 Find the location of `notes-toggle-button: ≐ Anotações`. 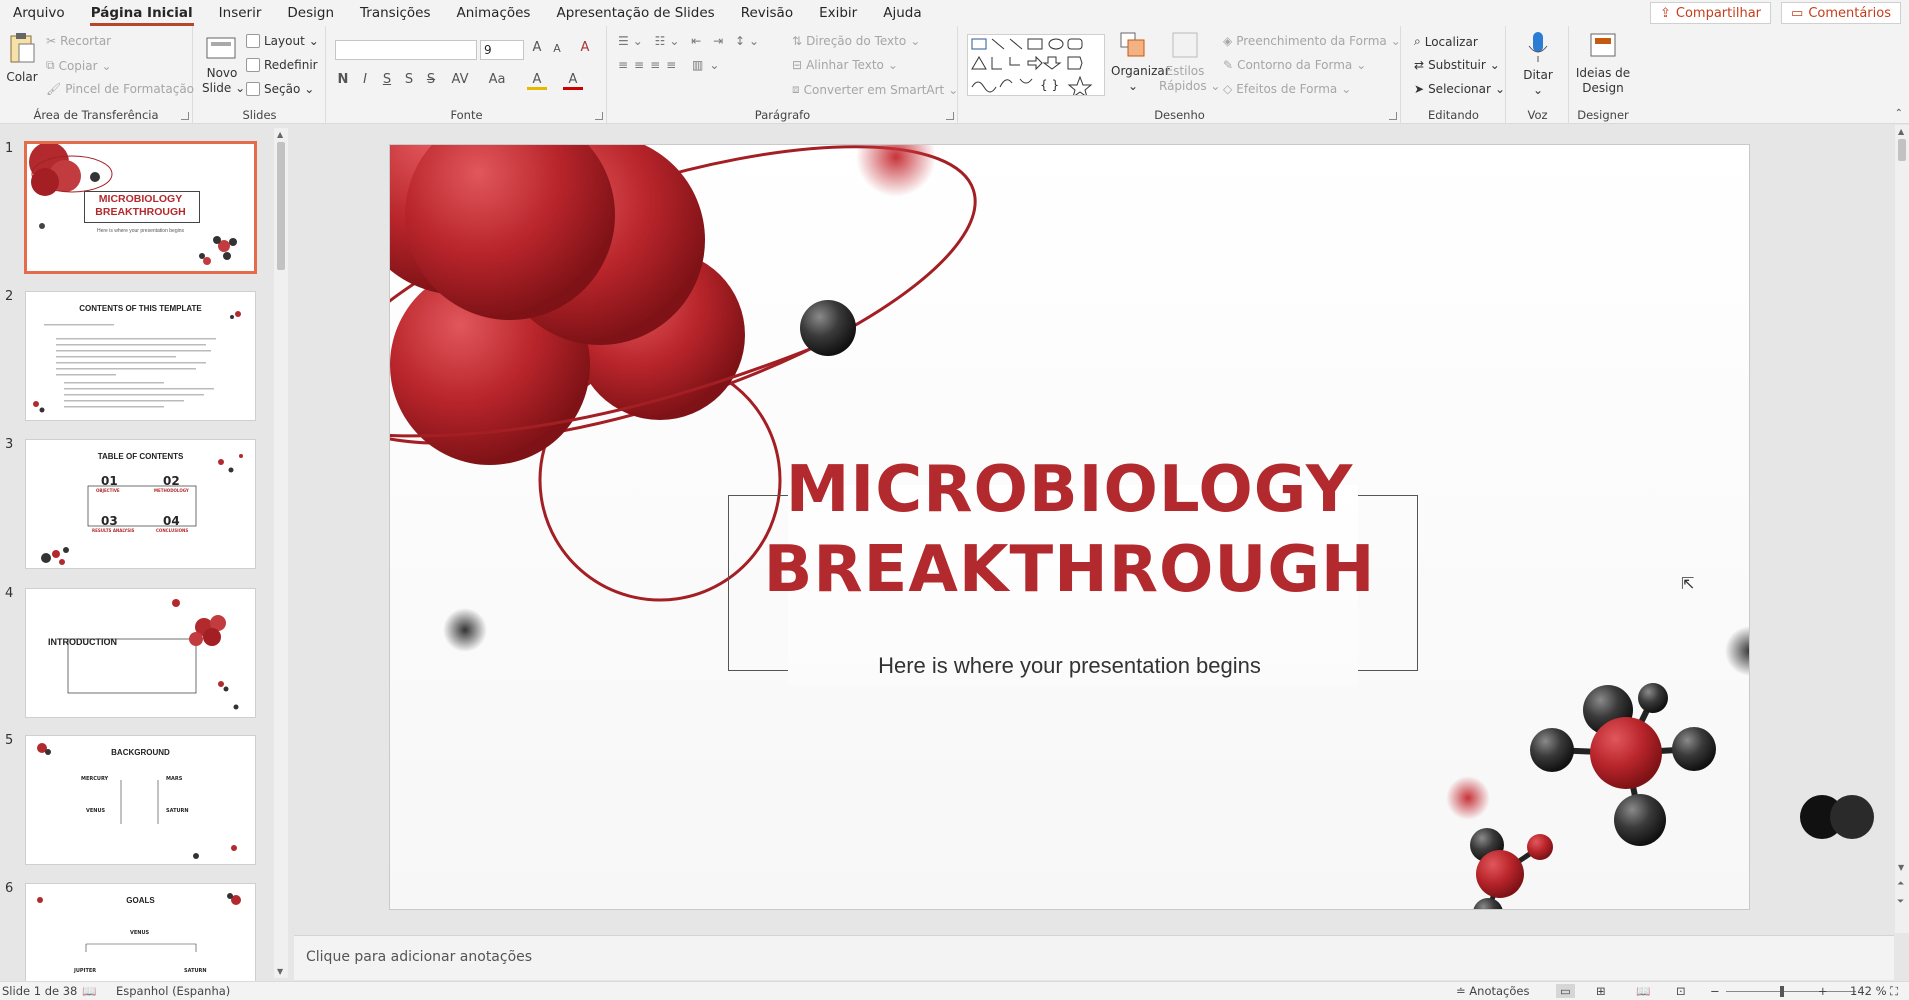

notes-toggle-button: ≐ Anotações is located at coordinates (1492, 991).